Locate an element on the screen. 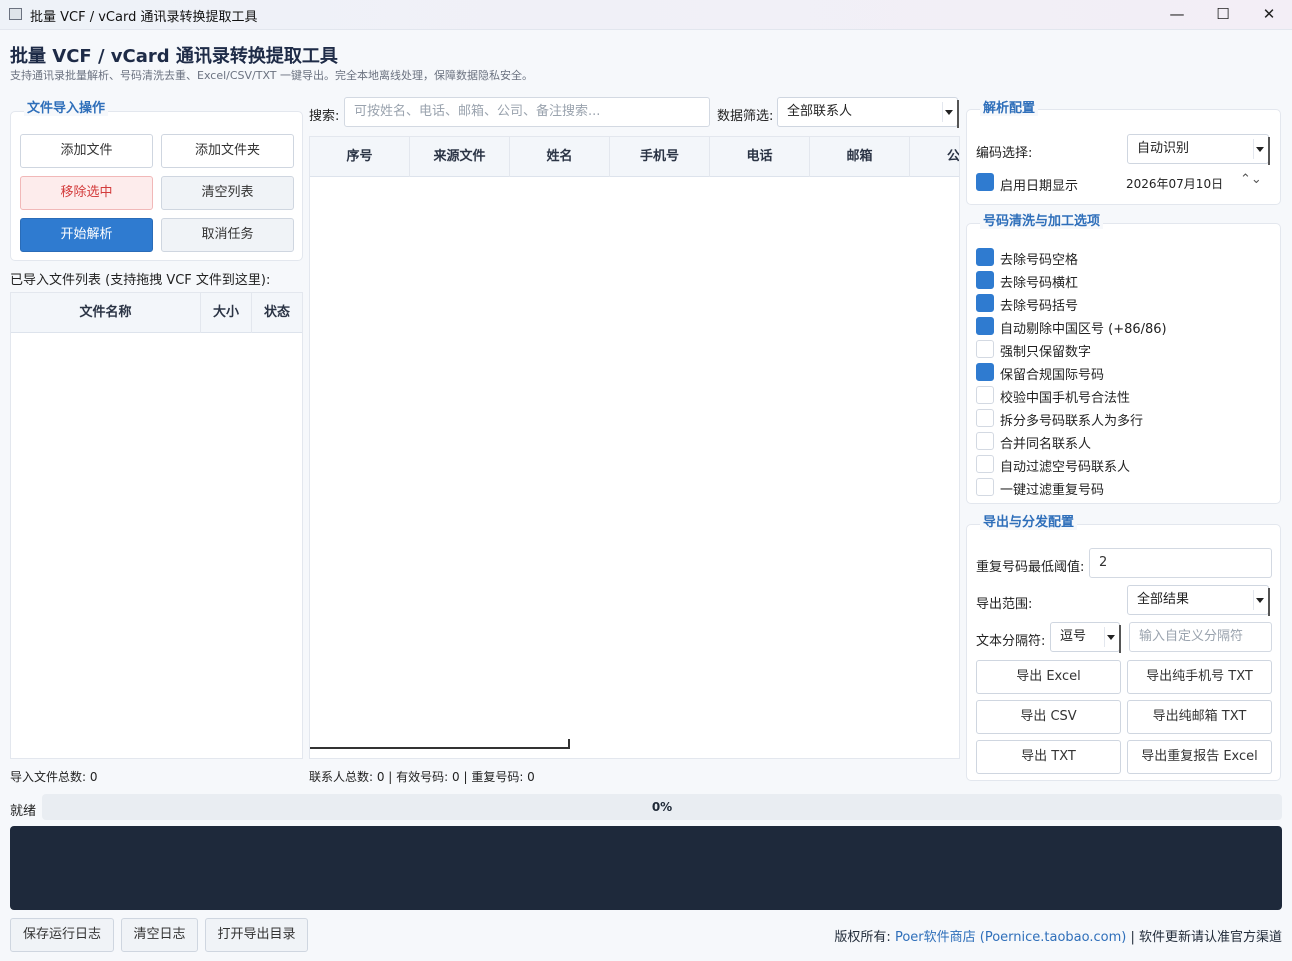 Image resolution: width=1292 pixels, height=961 pixels. date-display-checkbox is located at coordinates (985, 182).